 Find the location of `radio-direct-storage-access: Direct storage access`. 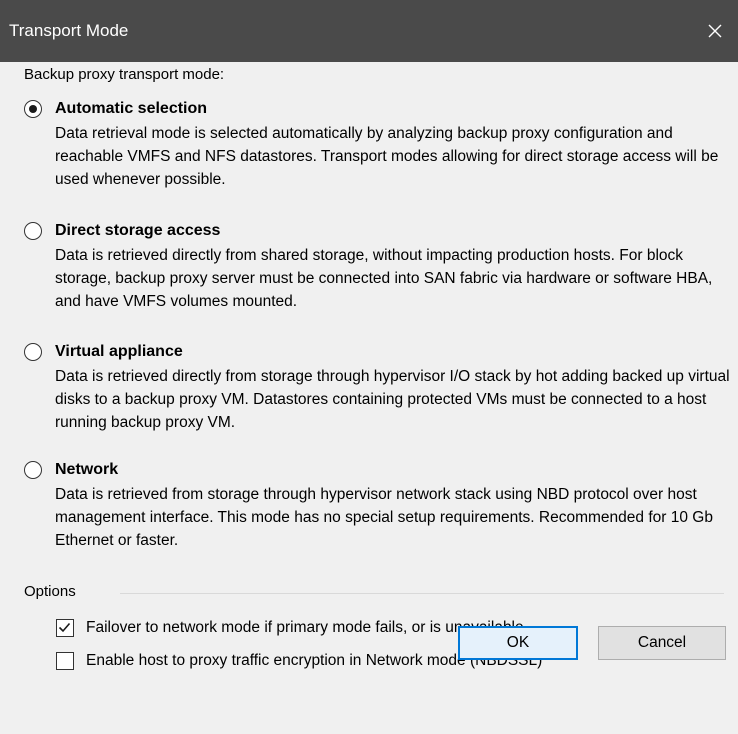

radio-direct-storage-access: Direct storage access is located at coordinates (374, 231).